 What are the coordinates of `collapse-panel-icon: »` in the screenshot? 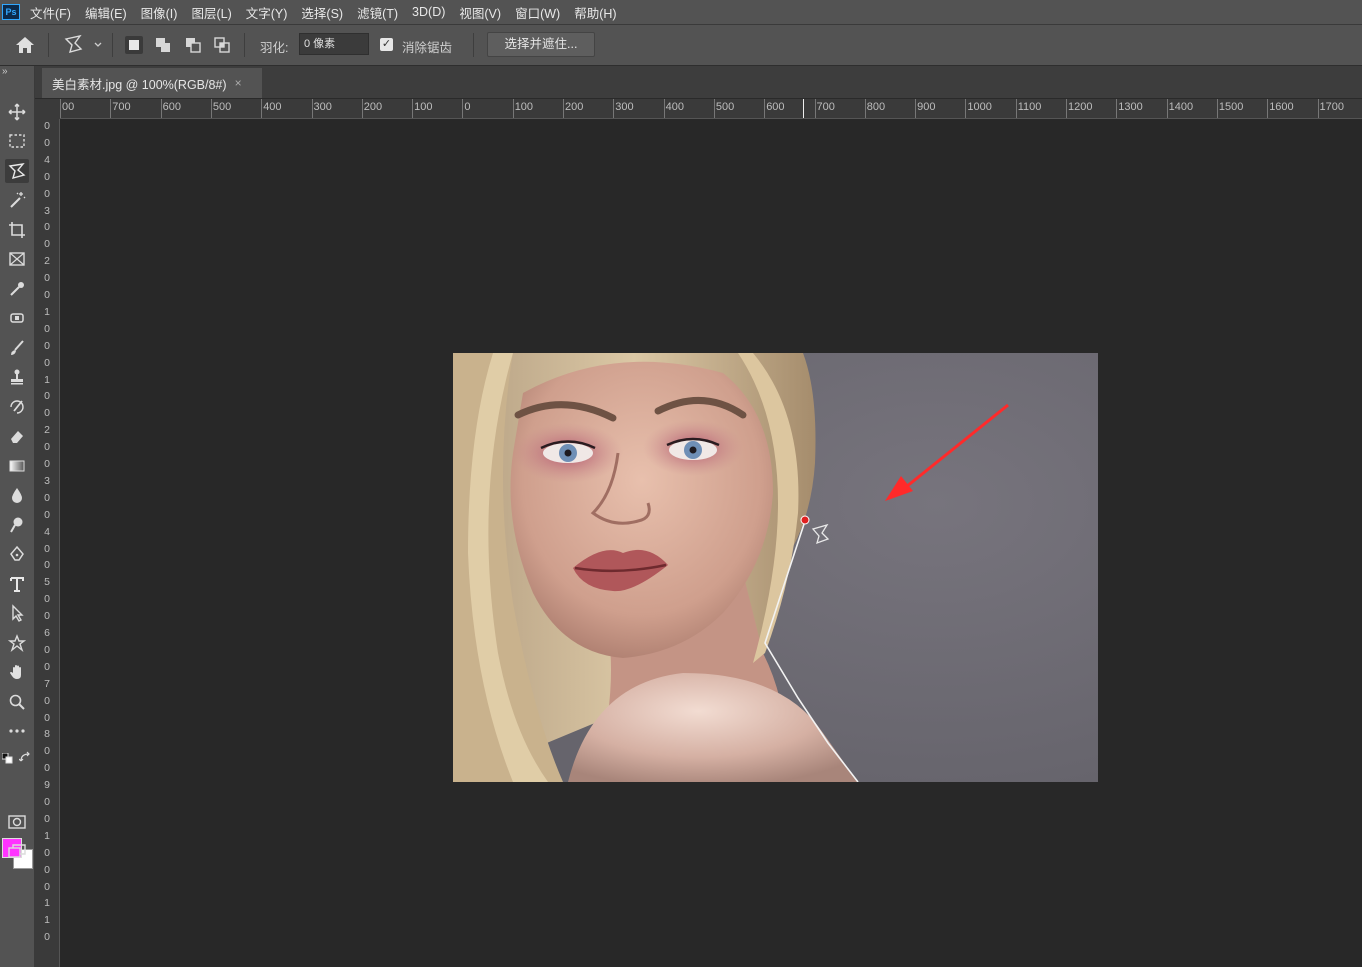 It's located at (5, 71).